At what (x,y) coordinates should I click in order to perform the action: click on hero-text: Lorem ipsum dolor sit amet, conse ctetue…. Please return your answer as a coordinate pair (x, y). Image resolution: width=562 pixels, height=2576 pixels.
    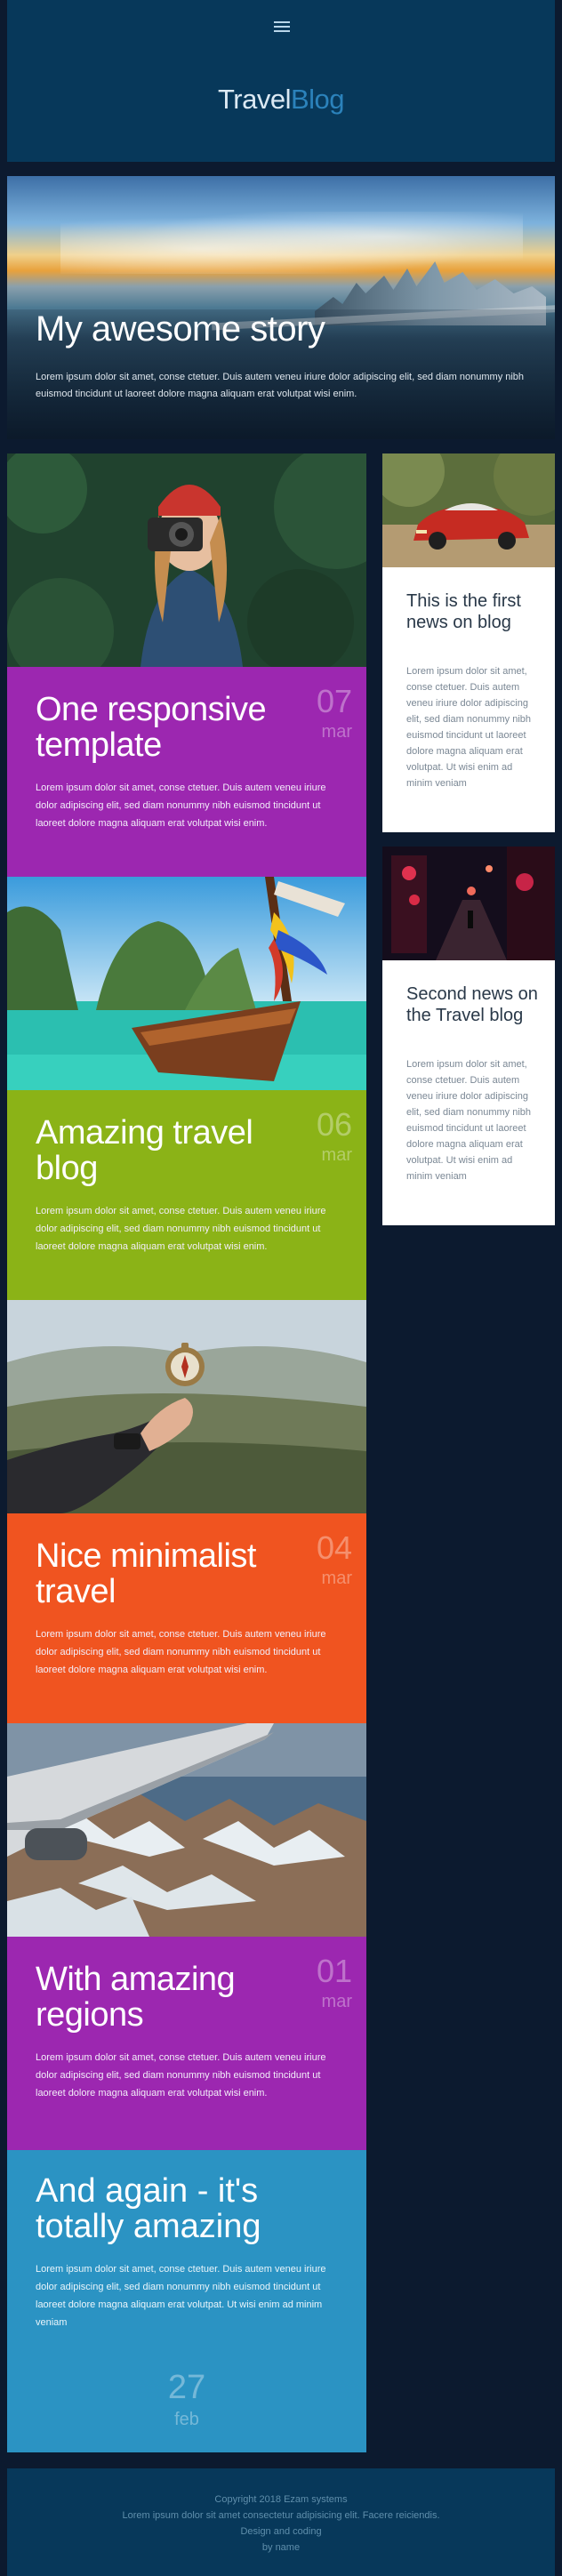
    Looking at the image, I should click on (280, 385).